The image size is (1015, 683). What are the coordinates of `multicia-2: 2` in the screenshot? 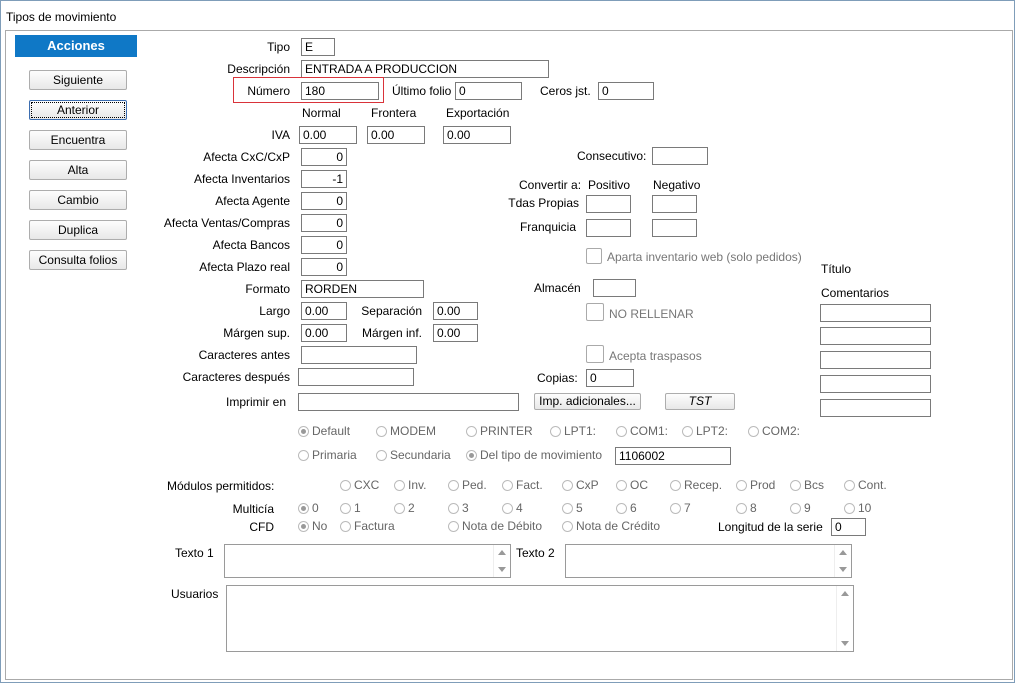 It's located at (404, 508).